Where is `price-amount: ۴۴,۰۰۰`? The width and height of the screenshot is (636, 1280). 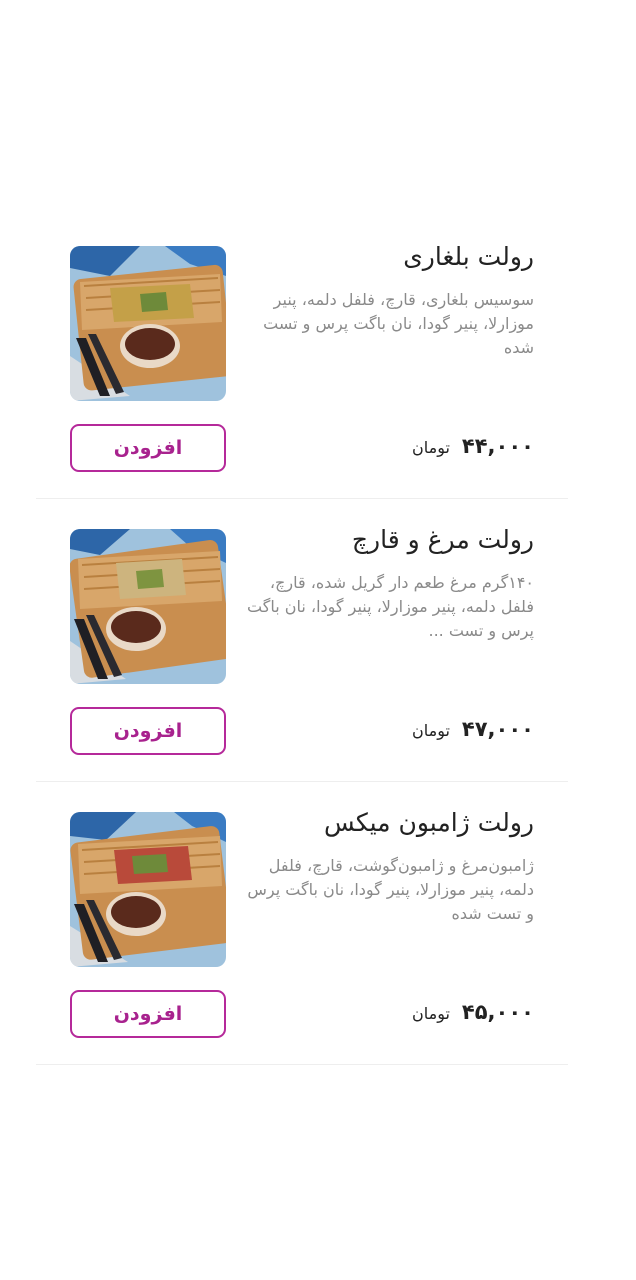 price-amount: ۴۴,۰۰۰ is located at coordinates (497, 446).